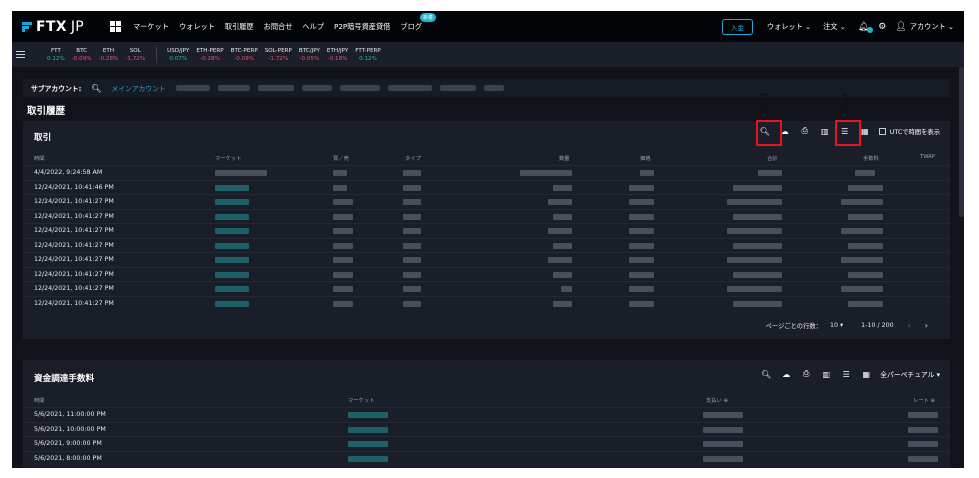 This screenshot has width=979, height=478. What do you see at coordinates (486, 443) in the screenshot?
I see `table-row: 5/6/2021, 9:00:00 PM` at bounding box center [486, 443].